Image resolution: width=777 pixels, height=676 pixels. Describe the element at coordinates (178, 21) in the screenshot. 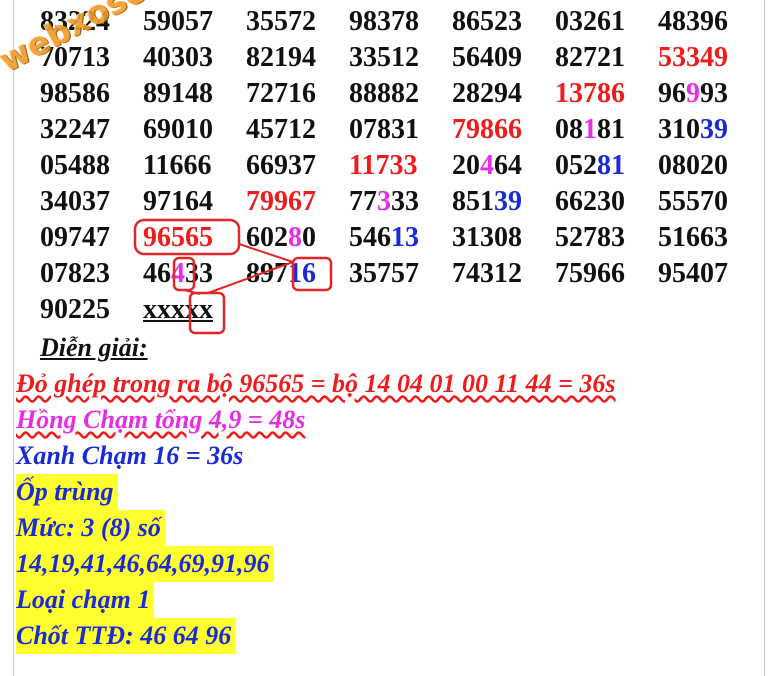

I see `number-cell: 59057` at that location.